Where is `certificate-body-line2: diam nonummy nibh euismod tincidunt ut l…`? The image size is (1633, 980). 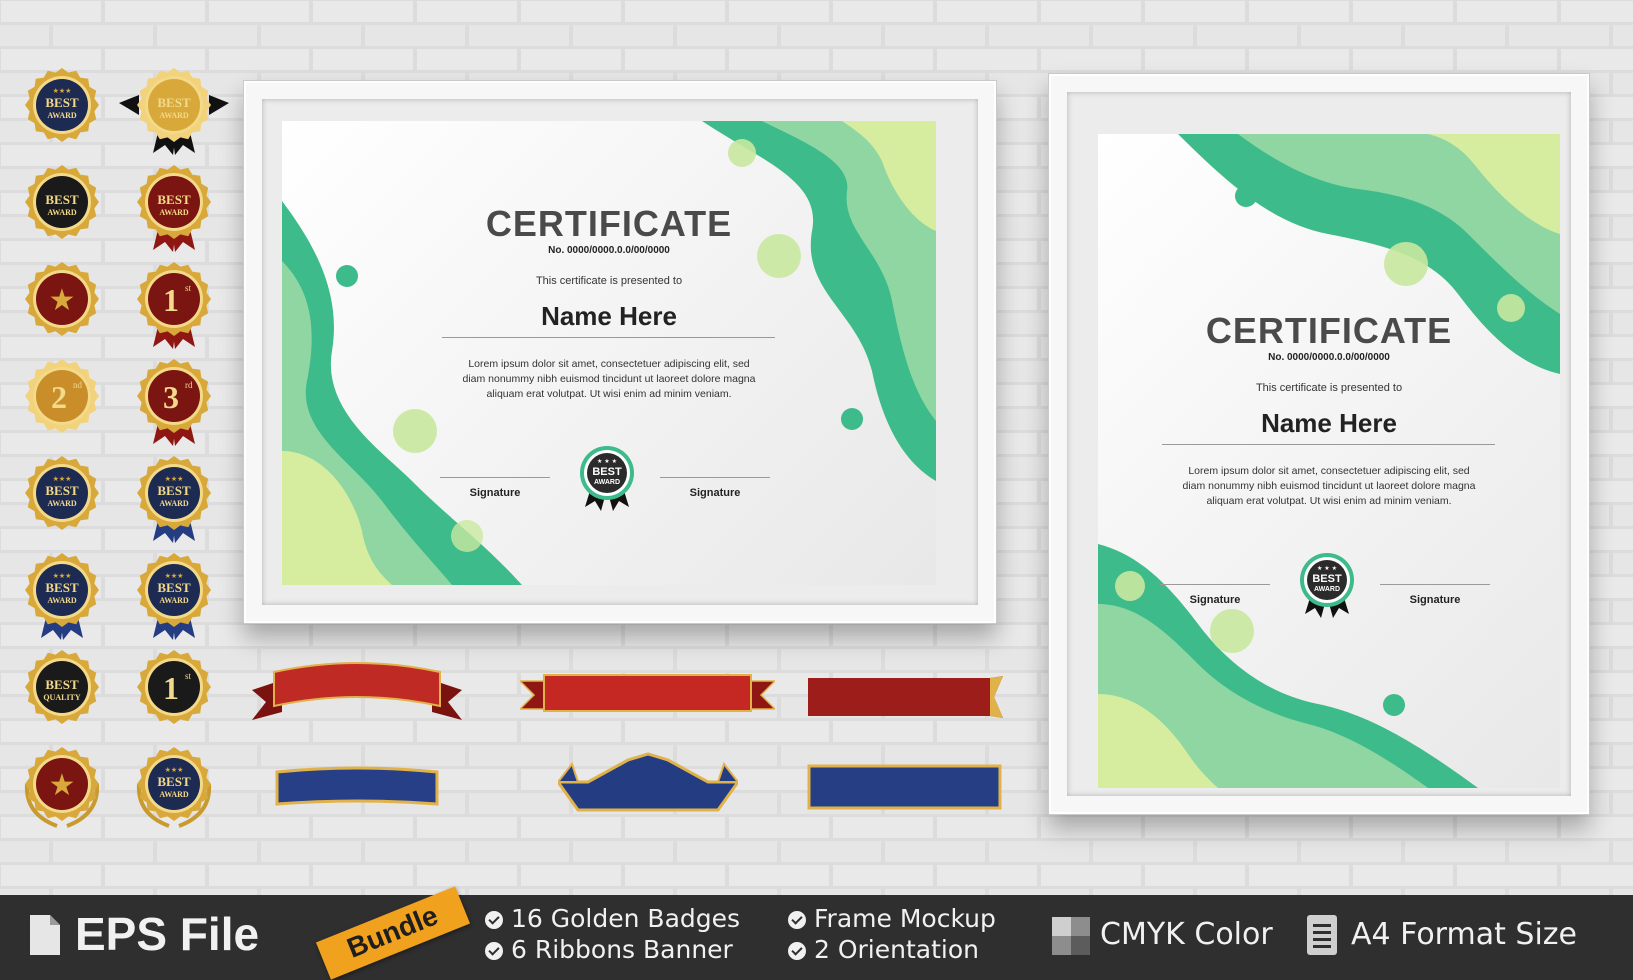 certificate-body-line2: diam nonummy nibh euismod tincidunt ut l… is located at coordinates (609, 379).